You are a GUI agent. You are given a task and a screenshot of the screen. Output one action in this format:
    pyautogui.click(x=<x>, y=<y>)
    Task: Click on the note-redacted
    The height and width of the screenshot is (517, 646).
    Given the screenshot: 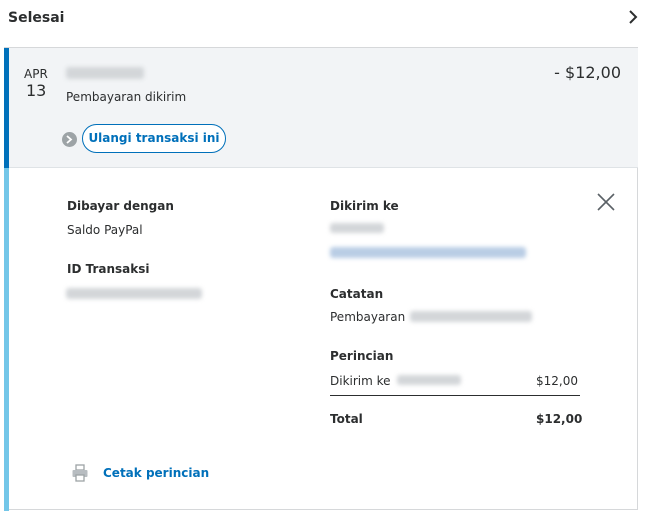 What is the action you would take?
    pyautogui.click(x=471, y=316)
    